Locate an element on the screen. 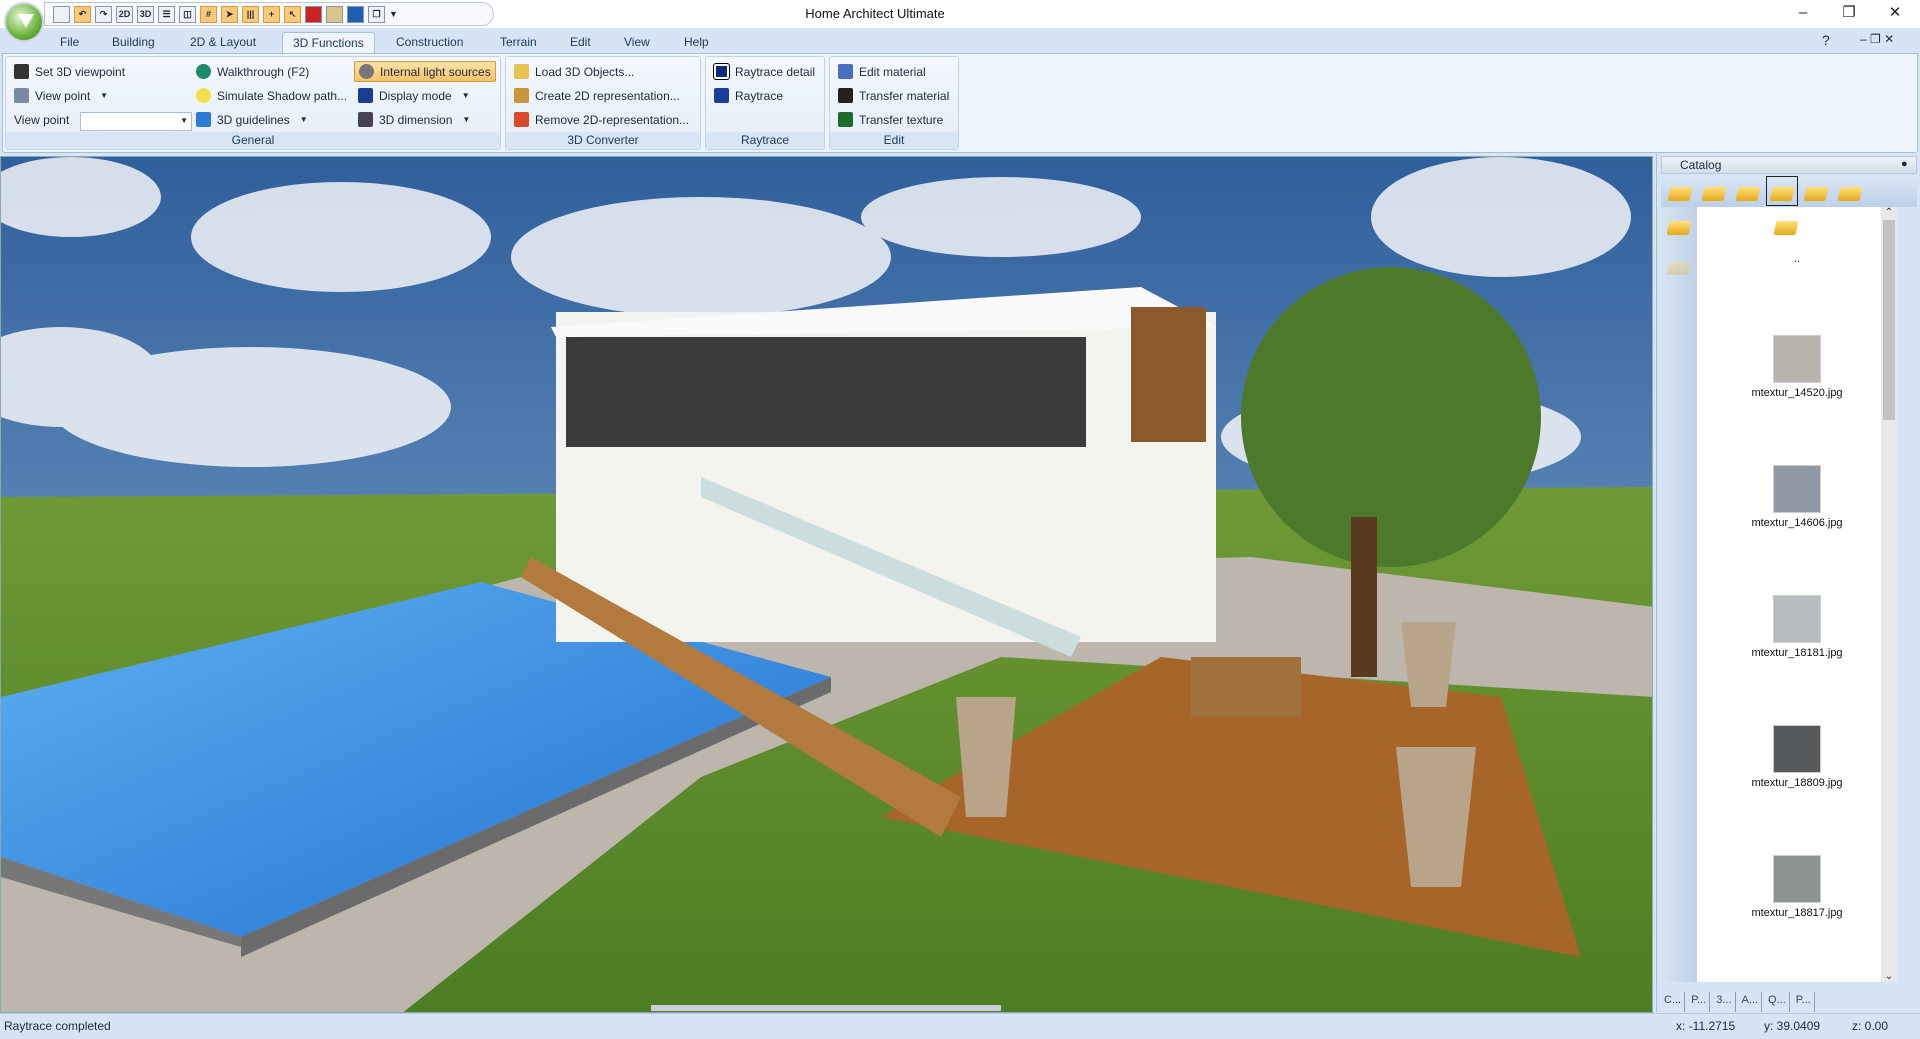 This screenshot has width=1920, height=1039. group-raytrace: Raytrace detail Raytrace Raytrace is located at coordinates (765, 103).